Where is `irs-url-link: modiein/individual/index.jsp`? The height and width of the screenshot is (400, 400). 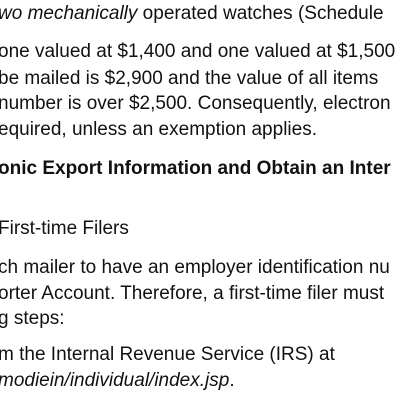
irs-url-link: modiein/individual/index.jsp is located at coordinates (114, 380).